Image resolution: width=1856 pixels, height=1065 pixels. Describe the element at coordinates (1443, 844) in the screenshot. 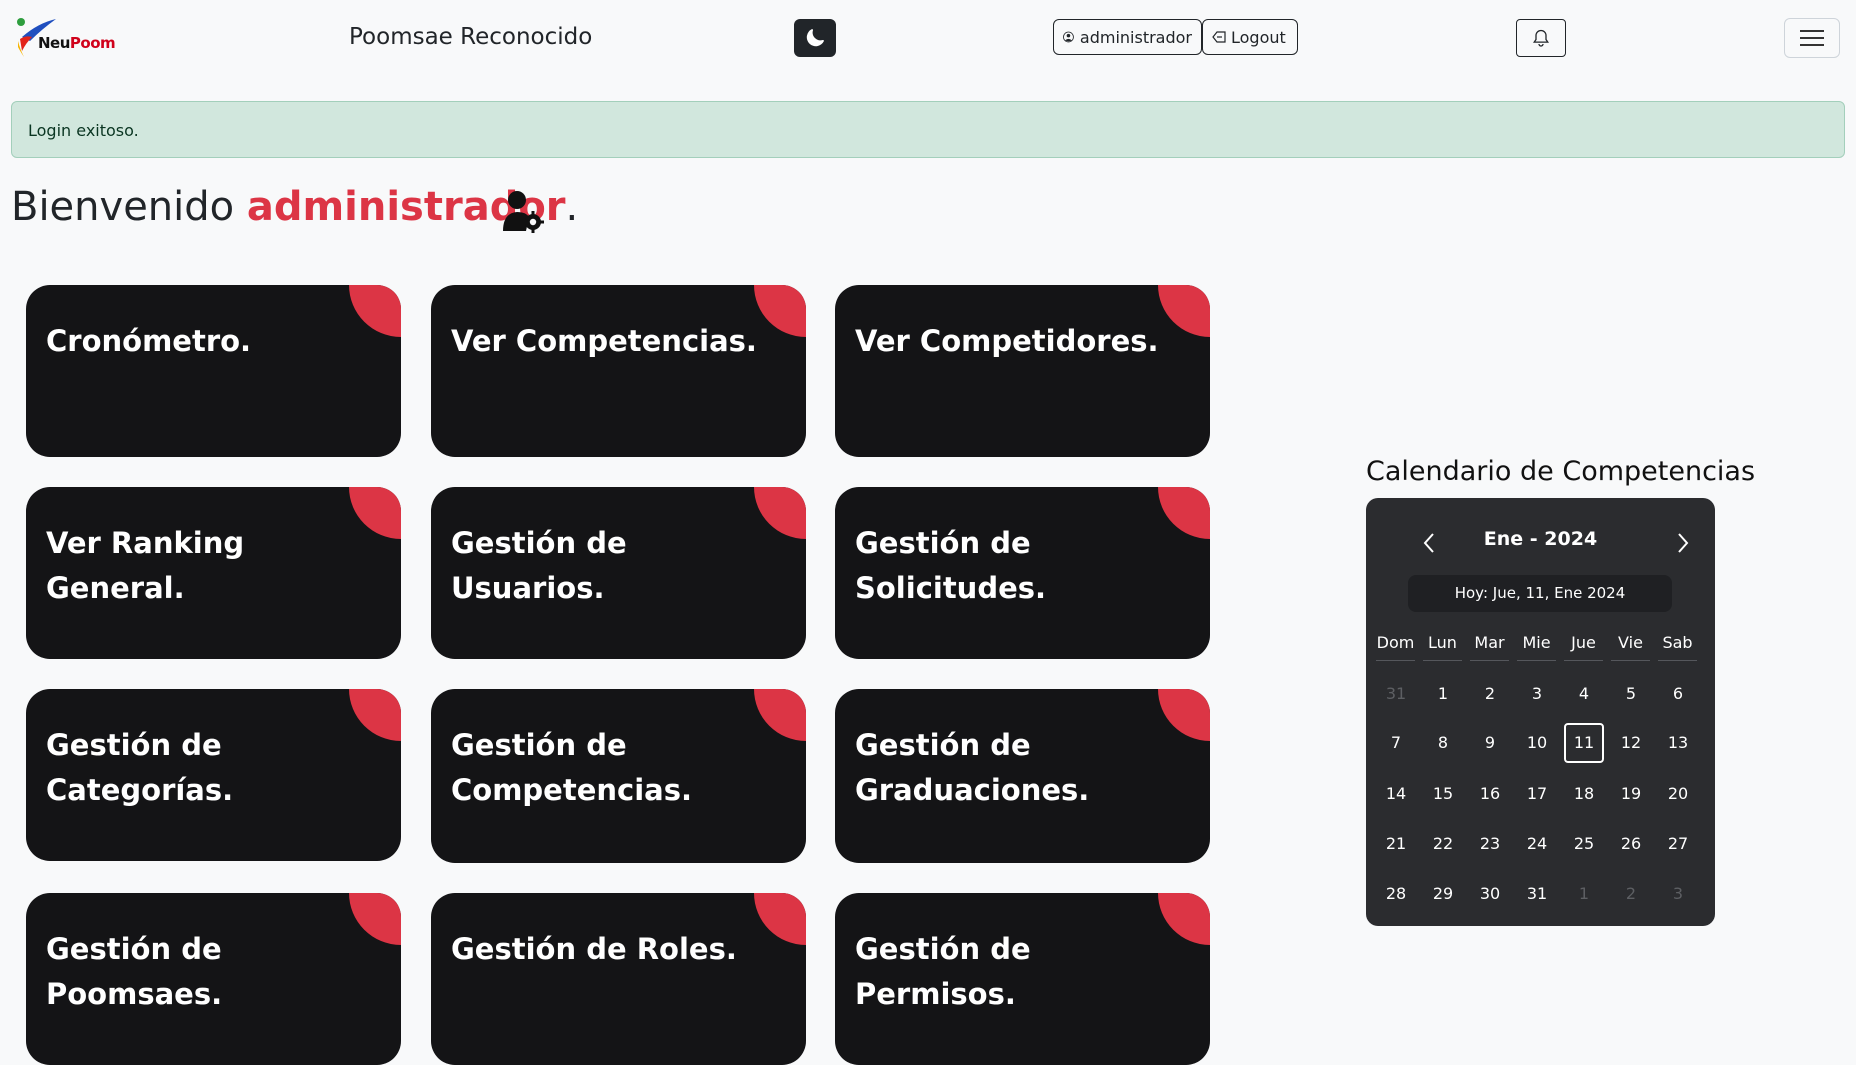

I see `calendar-day: 22` at that location.